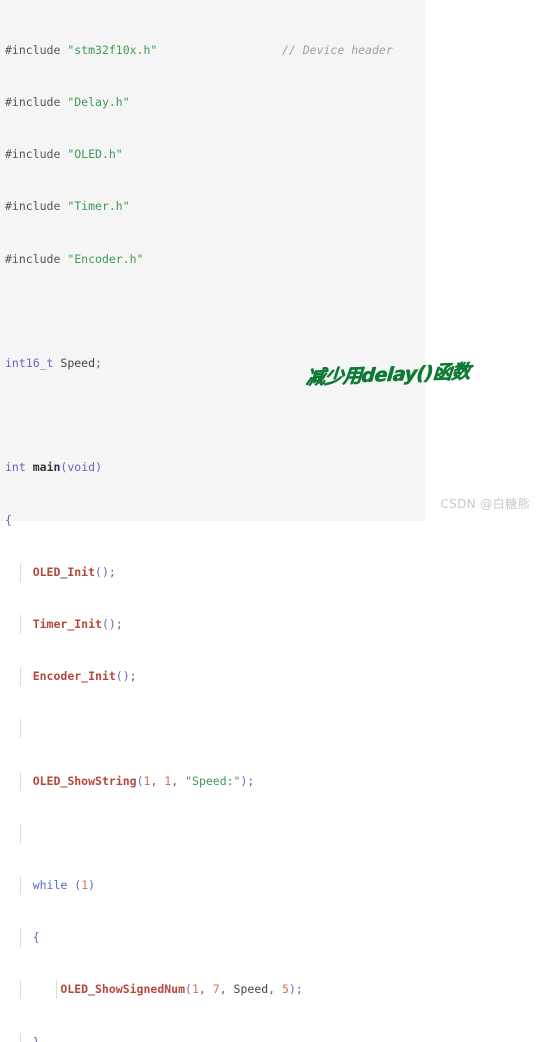  I want to click on token-string-speed-label: "Speed:", so click(213, 780).